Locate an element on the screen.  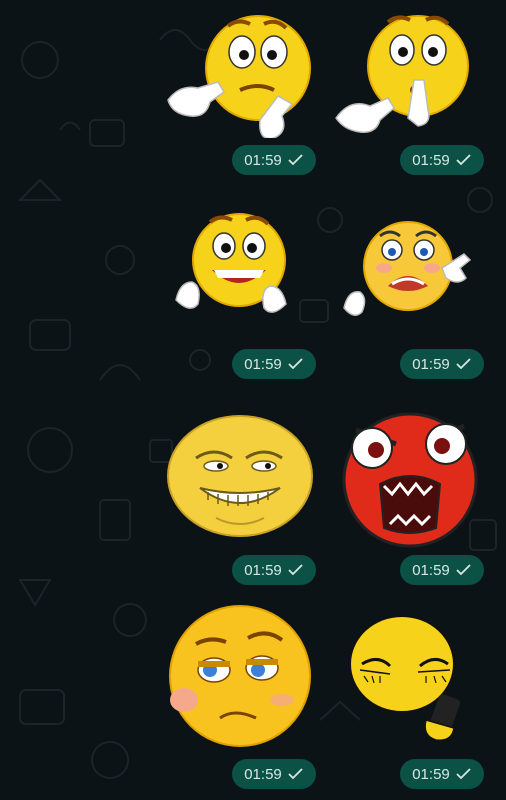
squinting-phone-emoji-sticker is located at coordinates (410, 675).